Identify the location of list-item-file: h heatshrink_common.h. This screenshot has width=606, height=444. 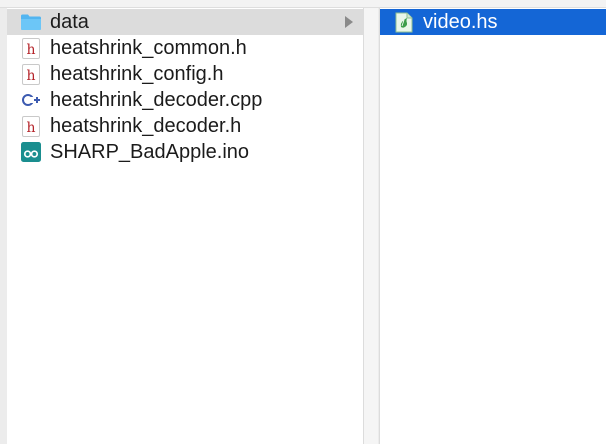
(185, 48).